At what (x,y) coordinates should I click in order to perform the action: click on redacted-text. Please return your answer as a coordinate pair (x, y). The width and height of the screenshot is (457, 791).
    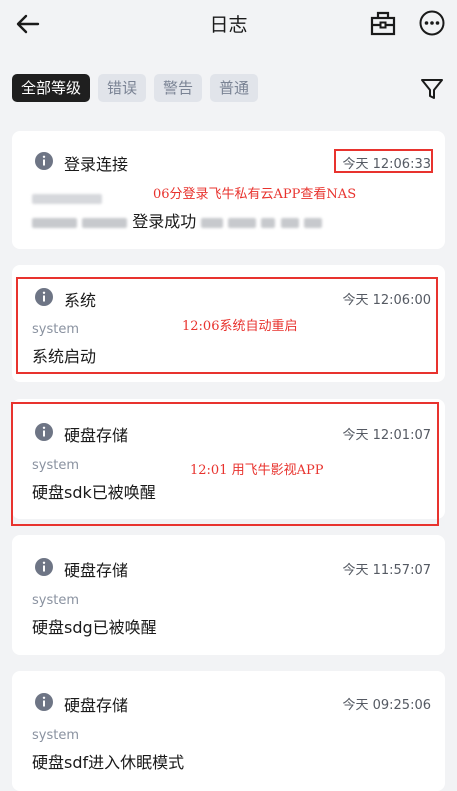
    Looking at the image, I should click on (67, 197).